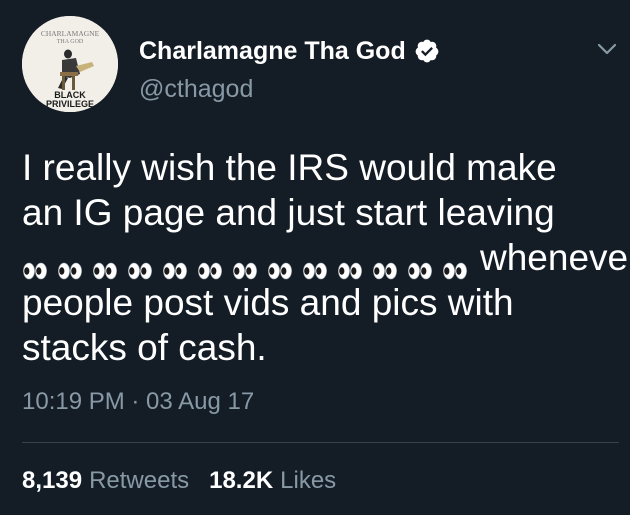 The image size is (630, 515). I want to click on tweet-line-3: whenever, so click(326, 257).